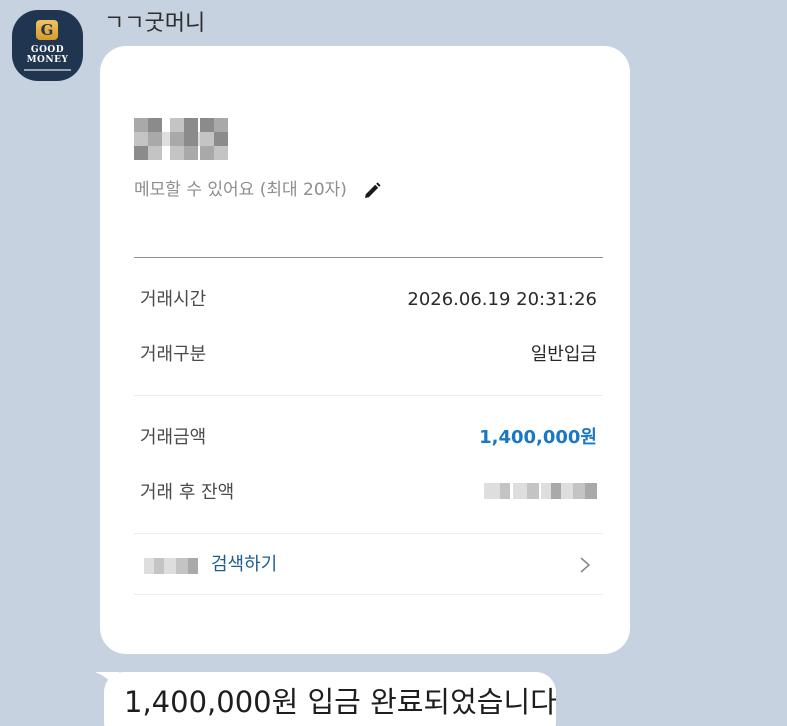 The height and width of the screenshot is (726, 787). What do you see at coordinates (240, 190) in the screenshot?
I see `memo-placeholder: 메모할 수 있어요 (최대 20자)` at bounding box center [240, 190].